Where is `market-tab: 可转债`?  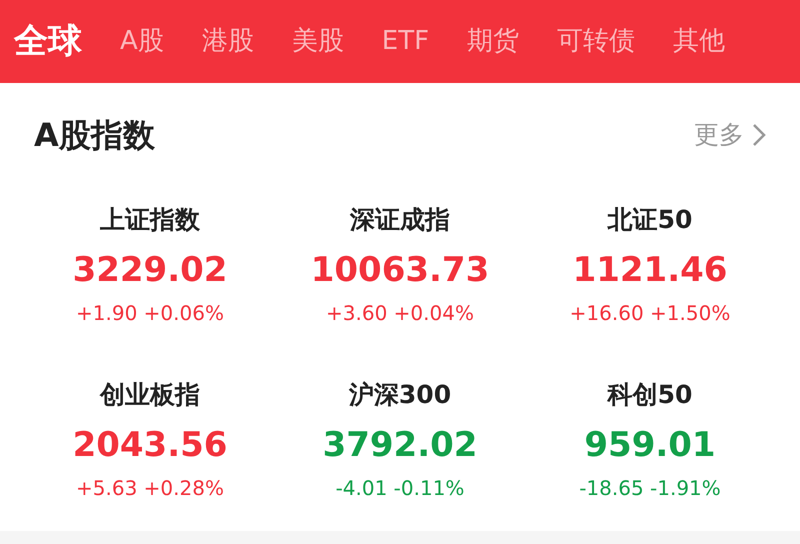 market-tab: 可转债 is located at coordinates (596, 41).